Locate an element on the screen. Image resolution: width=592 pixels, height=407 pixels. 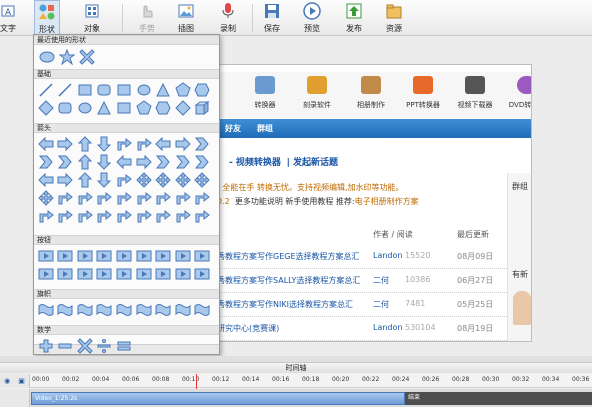
table-row: 秀教程方案写作NIKI选择教程方案总汇 二何 7481 05月25日 is located at coordinates (362, 305).